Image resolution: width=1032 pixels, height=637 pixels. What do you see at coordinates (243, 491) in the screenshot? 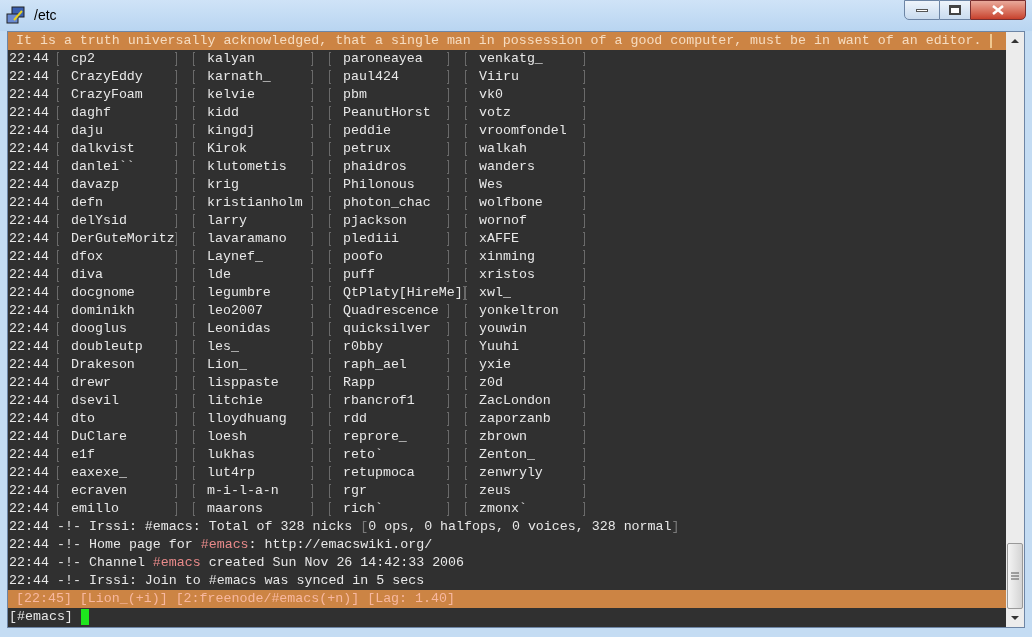
I see `nick-name: m-i-l-a-n` at bounding box center [243, 491].